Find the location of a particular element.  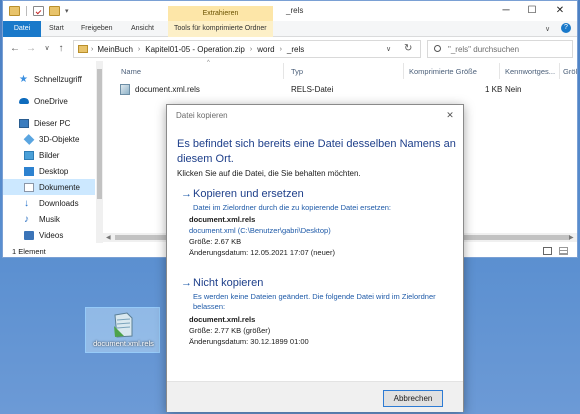

nav-item-bilder: Bilder is located at coordinates (49, 155).